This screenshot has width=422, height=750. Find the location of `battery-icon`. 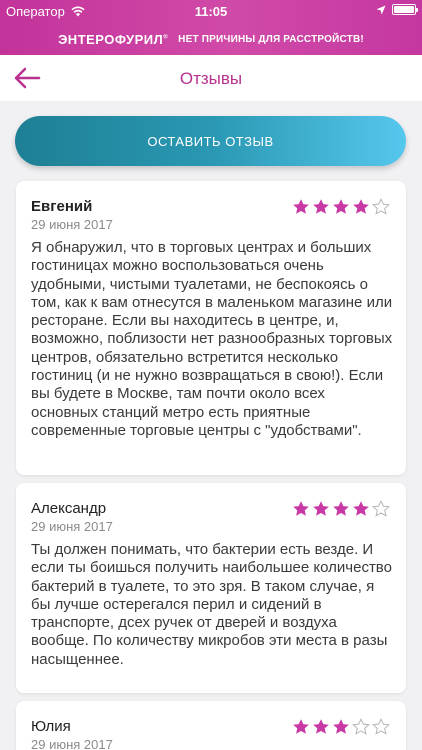

battery-icon is located at coordinates (405, 9).